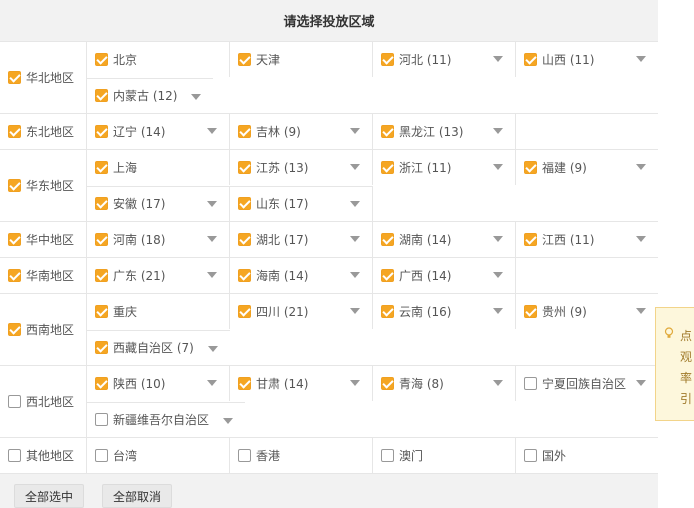 Image resolution: width=694 pixels, height=508 pixels. What do you see at coordinates (444, 455) in the screenshot?
I see `province-item: 澳门` at bounding box center [444, 455].